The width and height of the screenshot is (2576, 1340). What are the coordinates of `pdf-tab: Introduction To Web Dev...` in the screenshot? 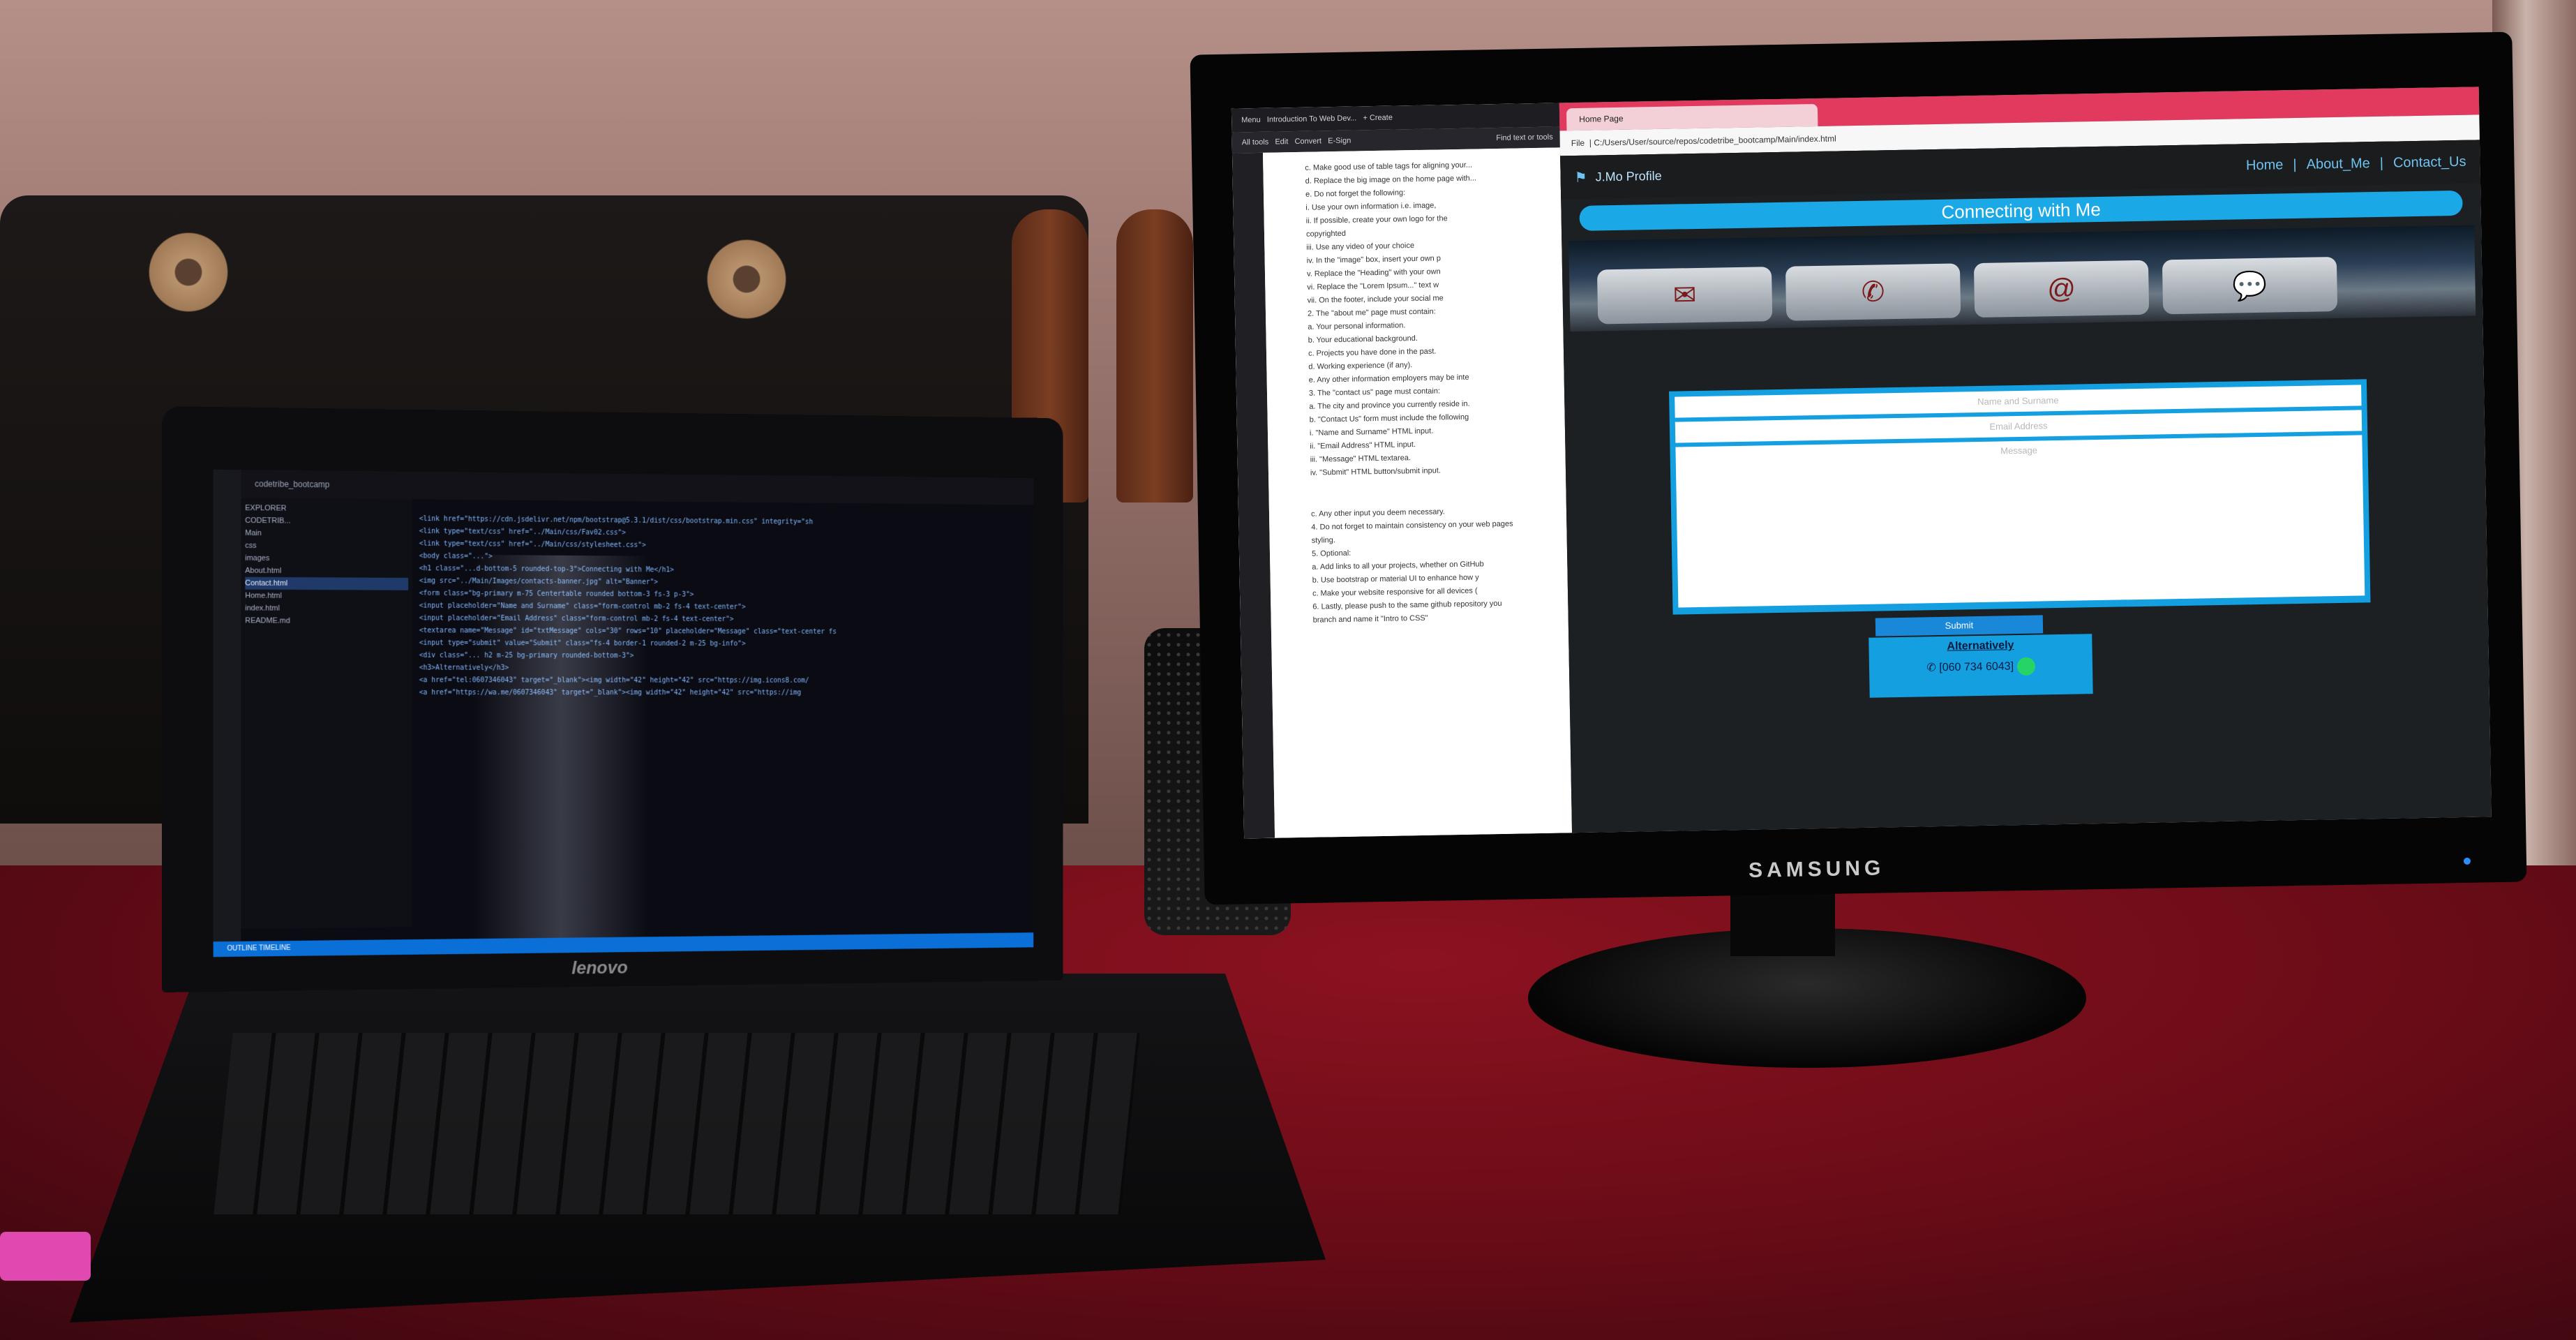 It's located at (1312, 119).